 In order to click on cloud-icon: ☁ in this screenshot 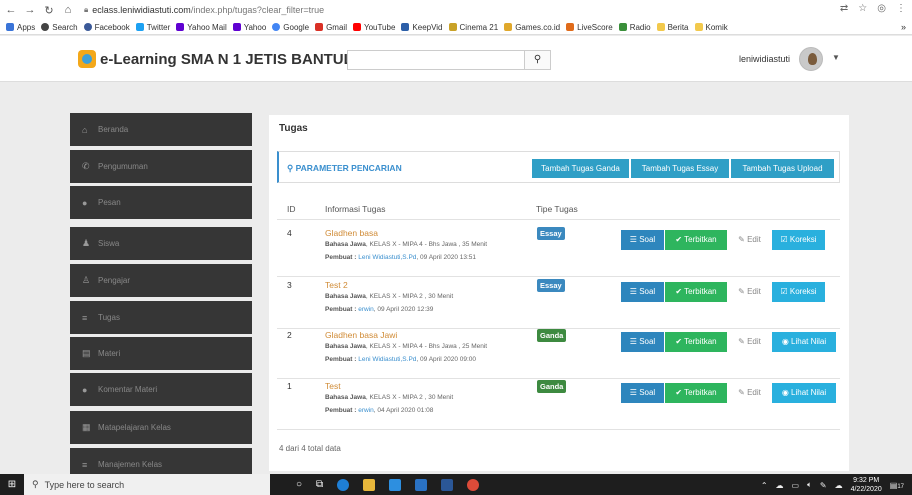, I will do `click(780, 485)`.